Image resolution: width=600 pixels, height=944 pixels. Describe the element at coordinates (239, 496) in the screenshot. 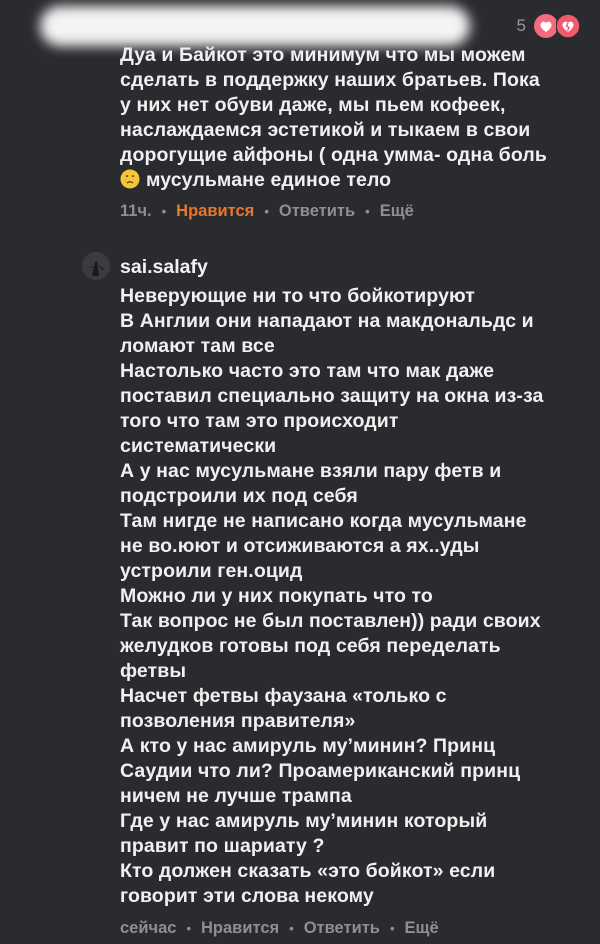

I see `comment-line: подстроили их под себя` at that location.